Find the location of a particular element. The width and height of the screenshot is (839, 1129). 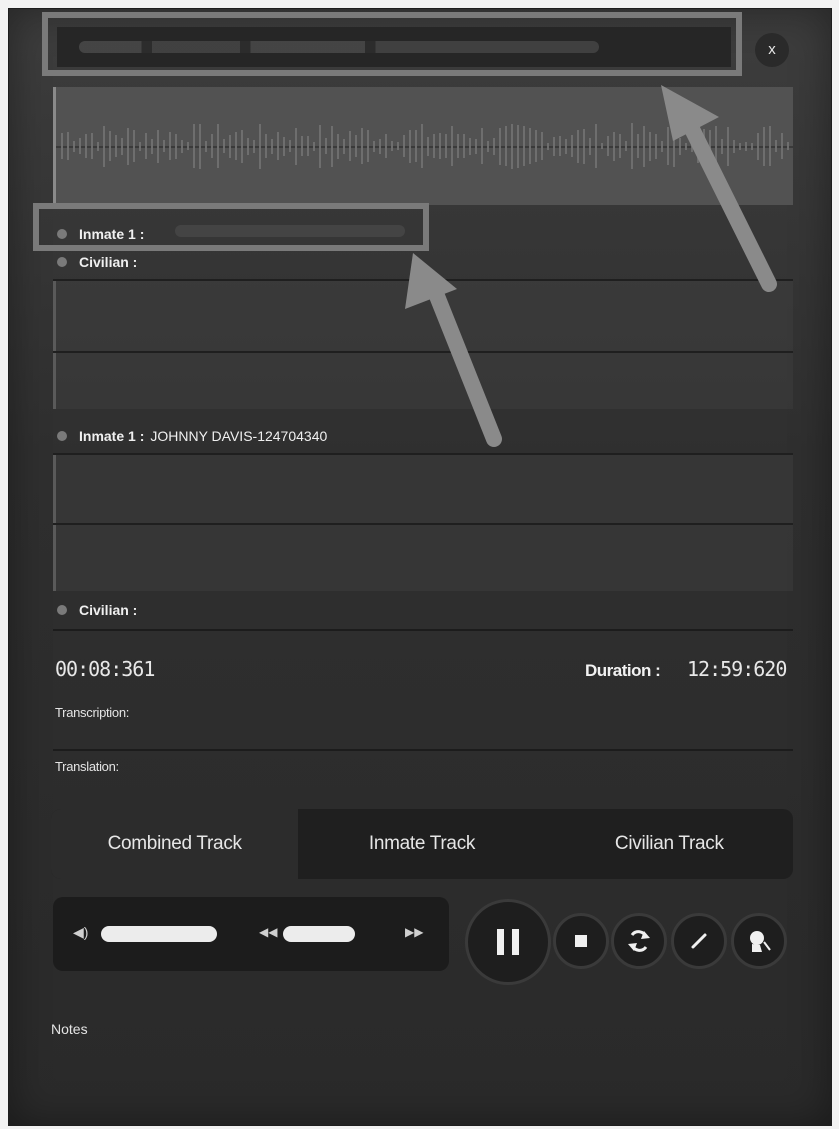

volume-slider is located at coordinates (159, 934).